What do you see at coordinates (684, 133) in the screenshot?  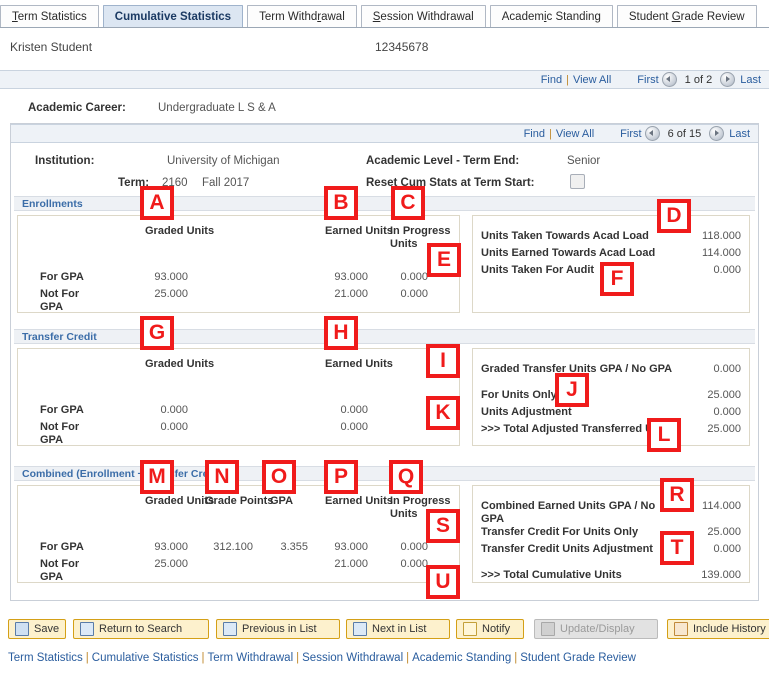 I see `row-counter-inner: 6 of 15` at bounding box center [684, 133].